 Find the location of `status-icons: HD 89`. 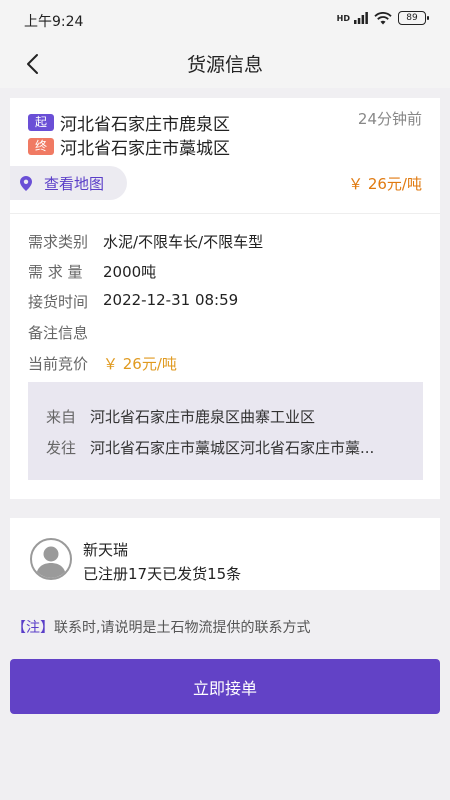

status-icons: HD 89 is located at coordinates (382, 18).